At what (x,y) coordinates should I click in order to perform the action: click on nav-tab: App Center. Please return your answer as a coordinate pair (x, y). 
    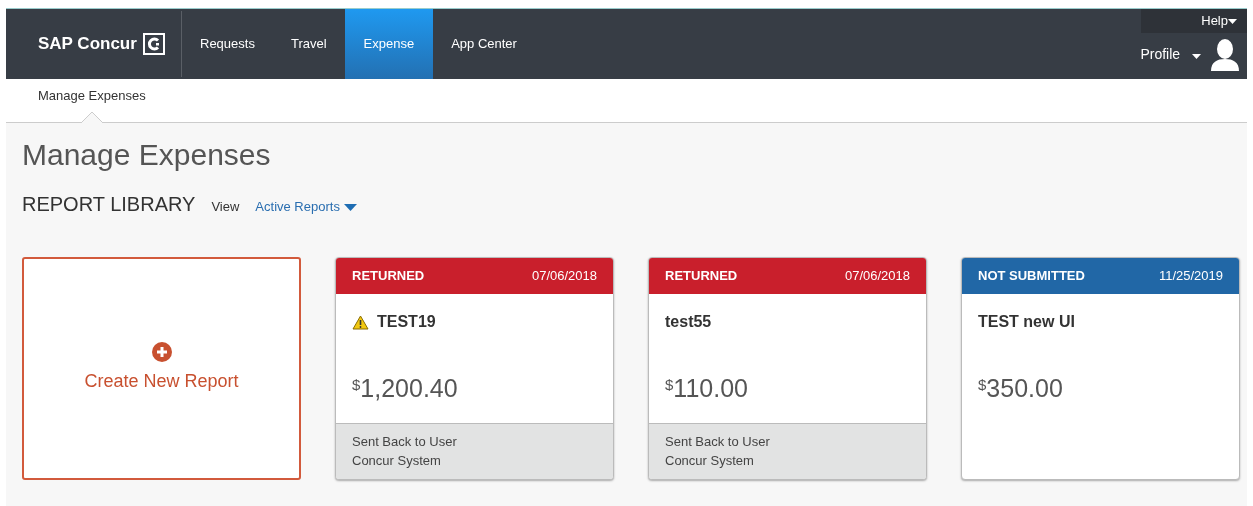
    Looking at the image, I should click on (484, 44).